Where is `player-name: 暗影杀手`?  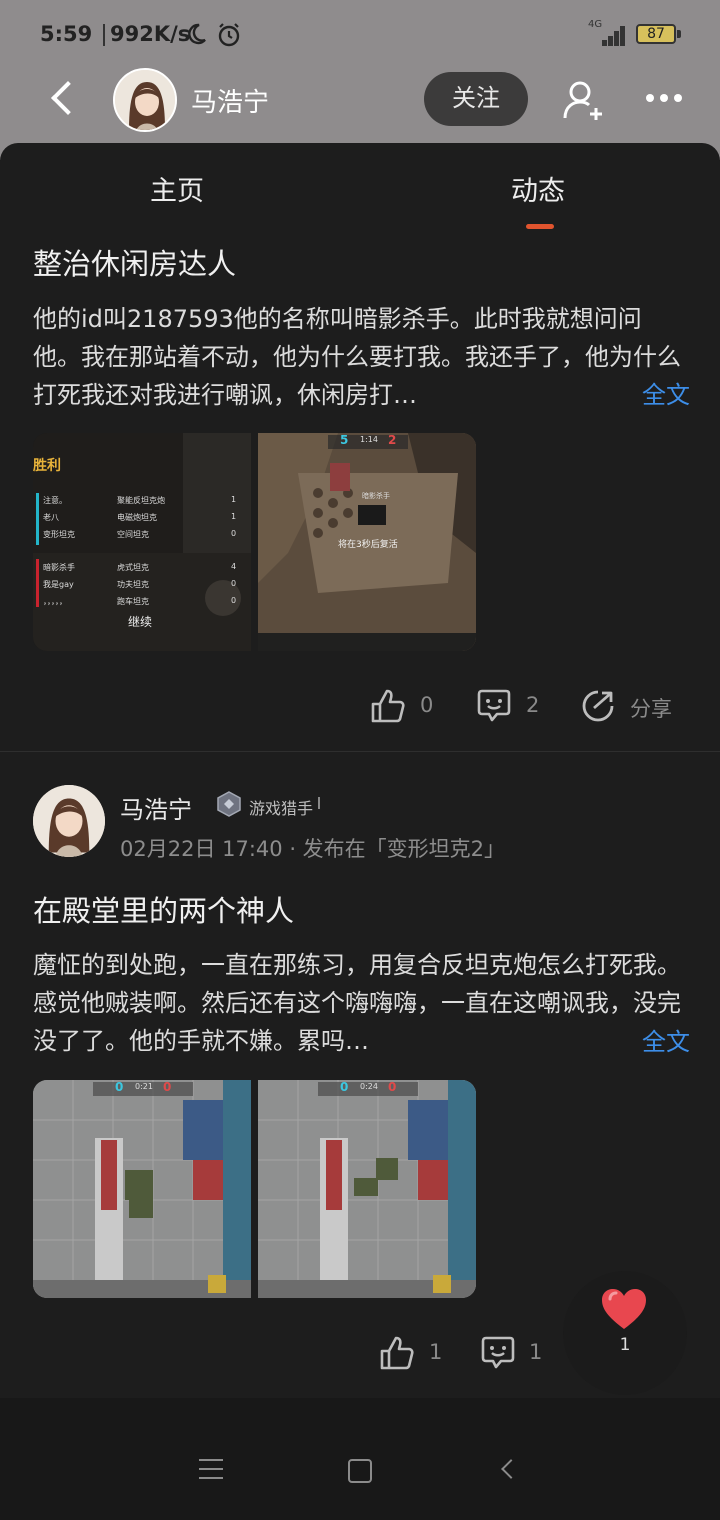 player-name: 暗影杀手 is located at coordinates (59, 567).